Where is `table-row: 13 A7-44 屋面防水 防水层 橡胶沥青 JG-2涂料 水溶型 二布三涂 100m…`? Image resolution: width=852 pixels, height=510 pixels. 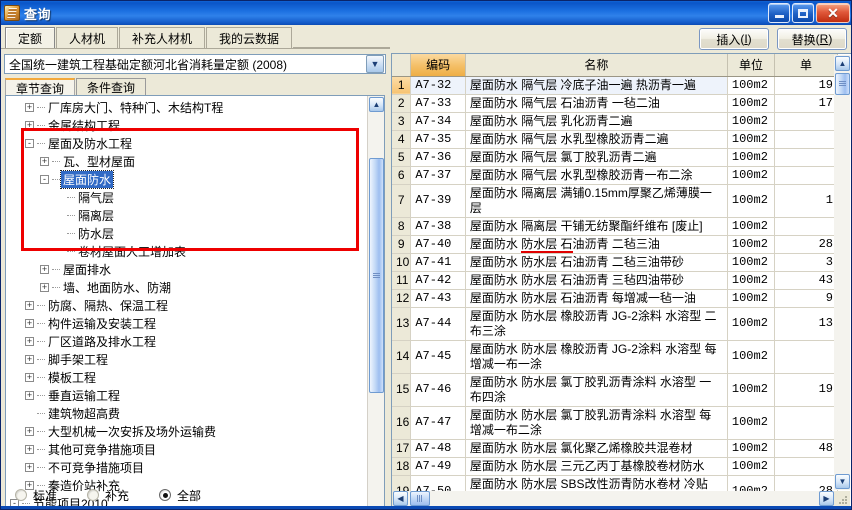
table-row: 13 A7-44 屋面防水 防水层 橡胶沥青 JG-2涂料 水溶型 二布三涂 100m… is located at coordinates (615, 324).